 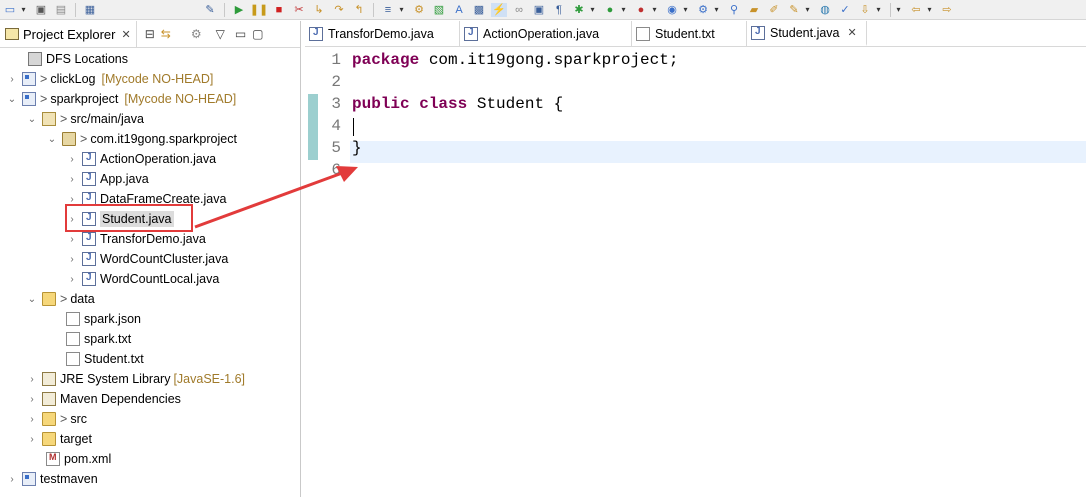 What do you see at coordinates (623, 9) in the screenshot?
I see `run-dropdown-icon: ▾` at bounding box center [623, 9].